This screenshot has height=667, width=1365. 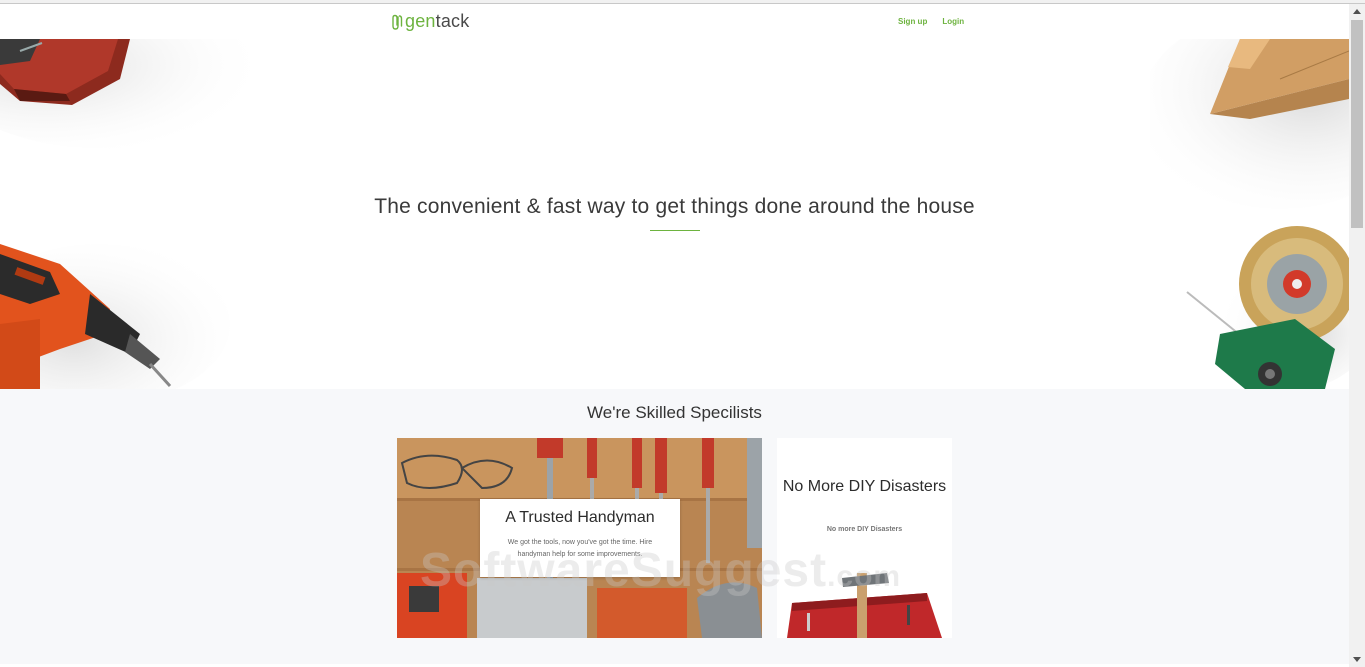 I want to click on brand-name-prefix: gen, so click(x=420, y=21).